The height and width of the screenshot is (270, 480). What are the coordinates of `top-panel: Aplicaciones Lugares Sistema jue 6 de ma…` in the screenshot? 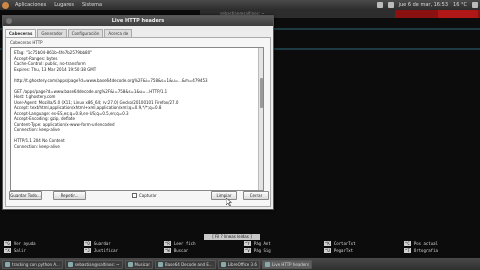 It's located at (240, 5).